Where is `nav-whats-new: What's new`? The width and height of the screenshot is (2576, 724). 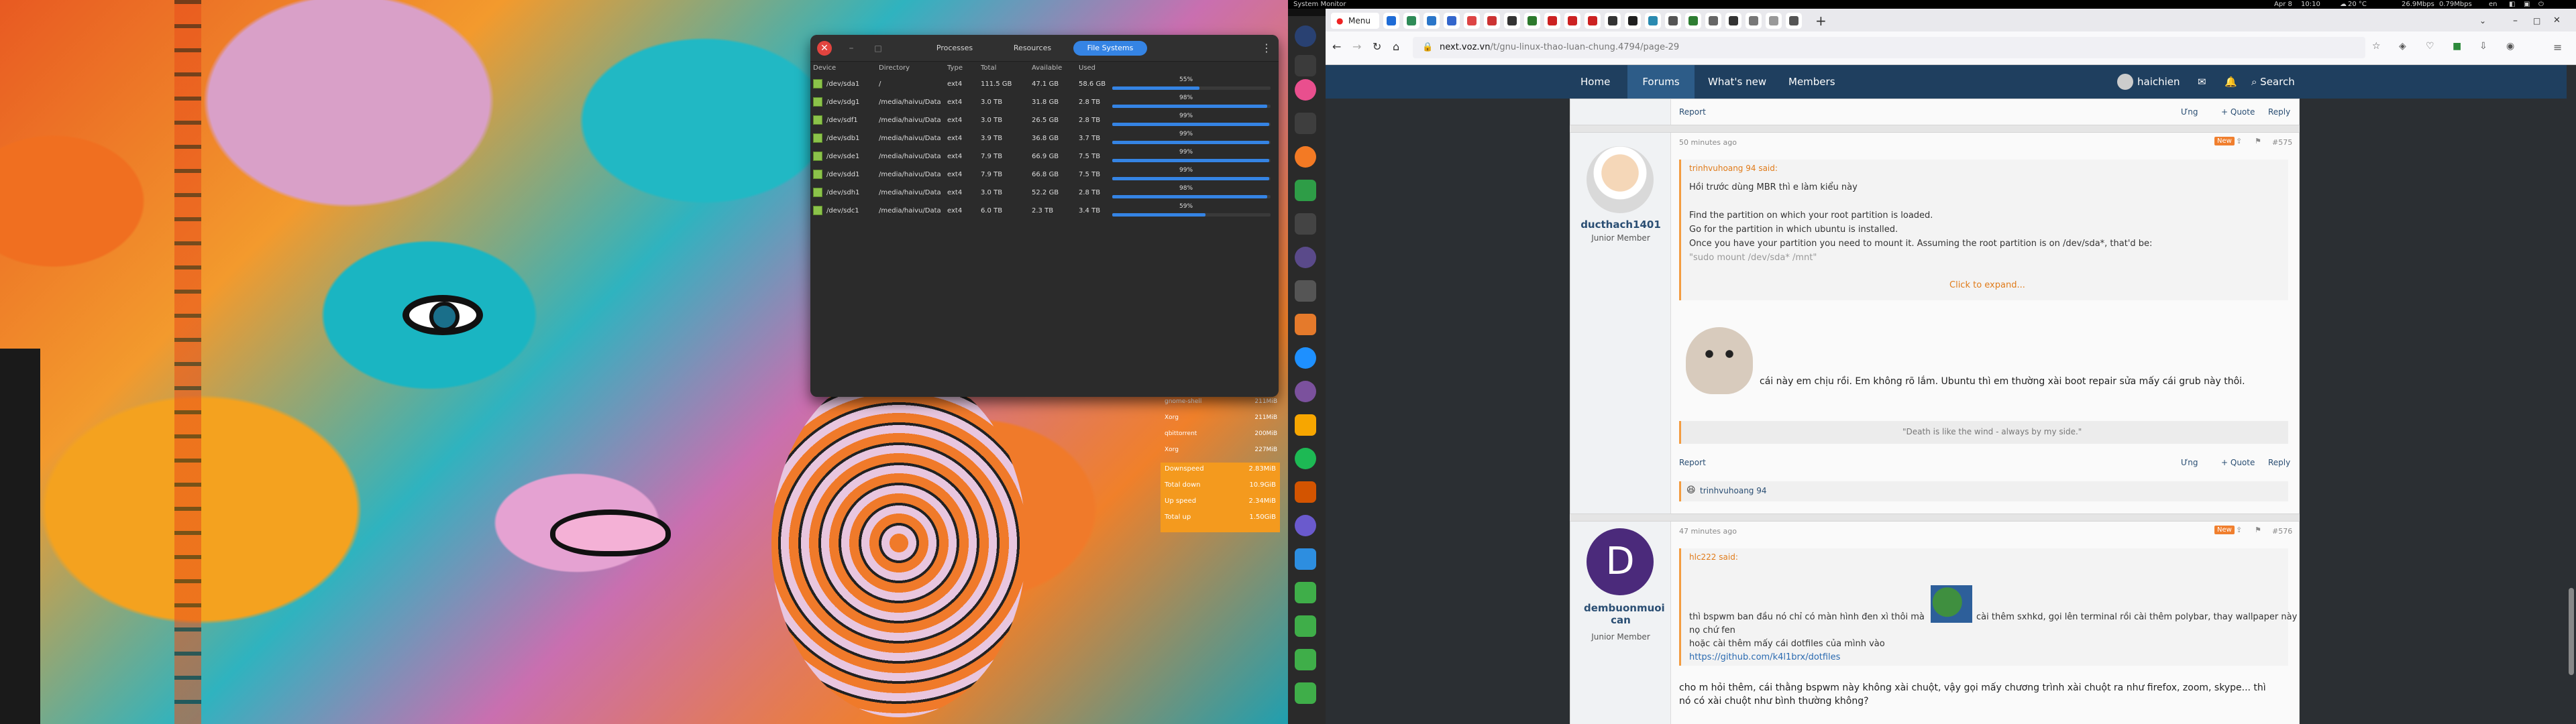 nav-whats-new: What's new is located at coordinates (1737, 82).